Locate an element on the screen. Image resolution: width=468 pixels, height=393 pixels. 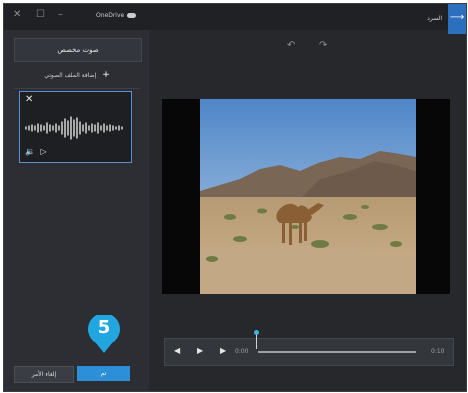
title-bar: ✕ ☐ – OneDrive السرد is located at coordinates (235, 17).